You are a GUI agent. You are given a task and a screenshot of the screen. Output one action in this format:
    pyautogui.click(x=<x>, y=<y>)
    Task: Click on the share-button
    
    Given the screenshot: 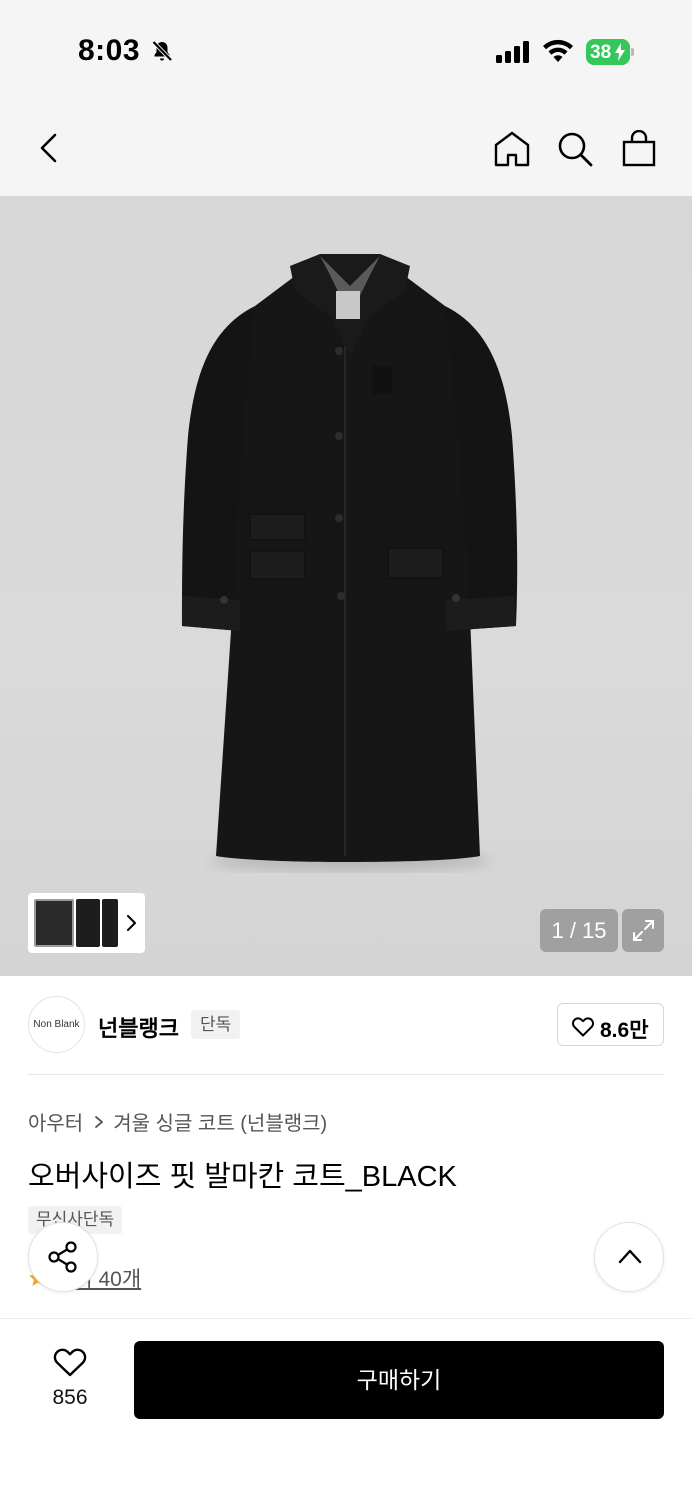 What is the action you would take?
    pyautogui.click(x=63, y=1257)
    